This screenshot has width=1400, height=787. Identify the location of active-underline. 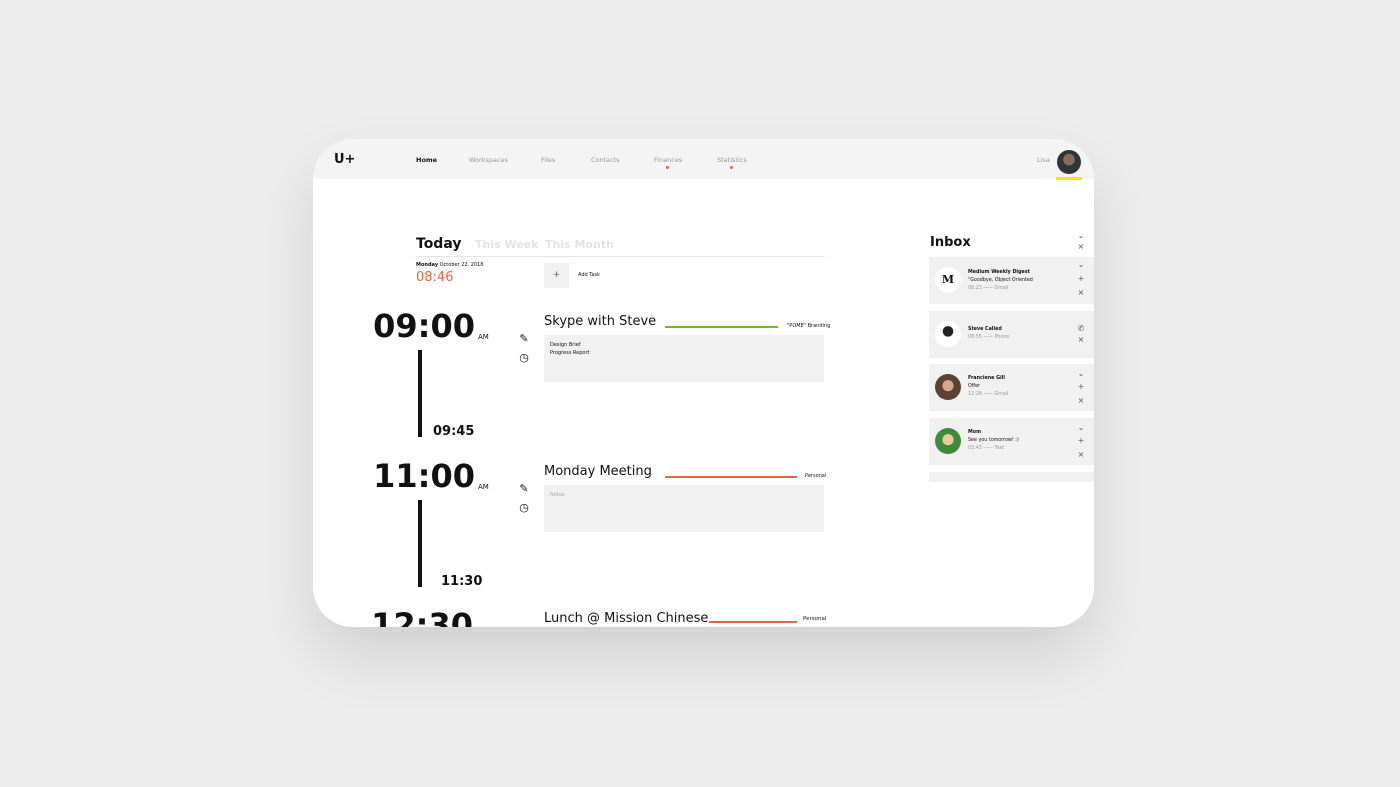
(1069, 178).